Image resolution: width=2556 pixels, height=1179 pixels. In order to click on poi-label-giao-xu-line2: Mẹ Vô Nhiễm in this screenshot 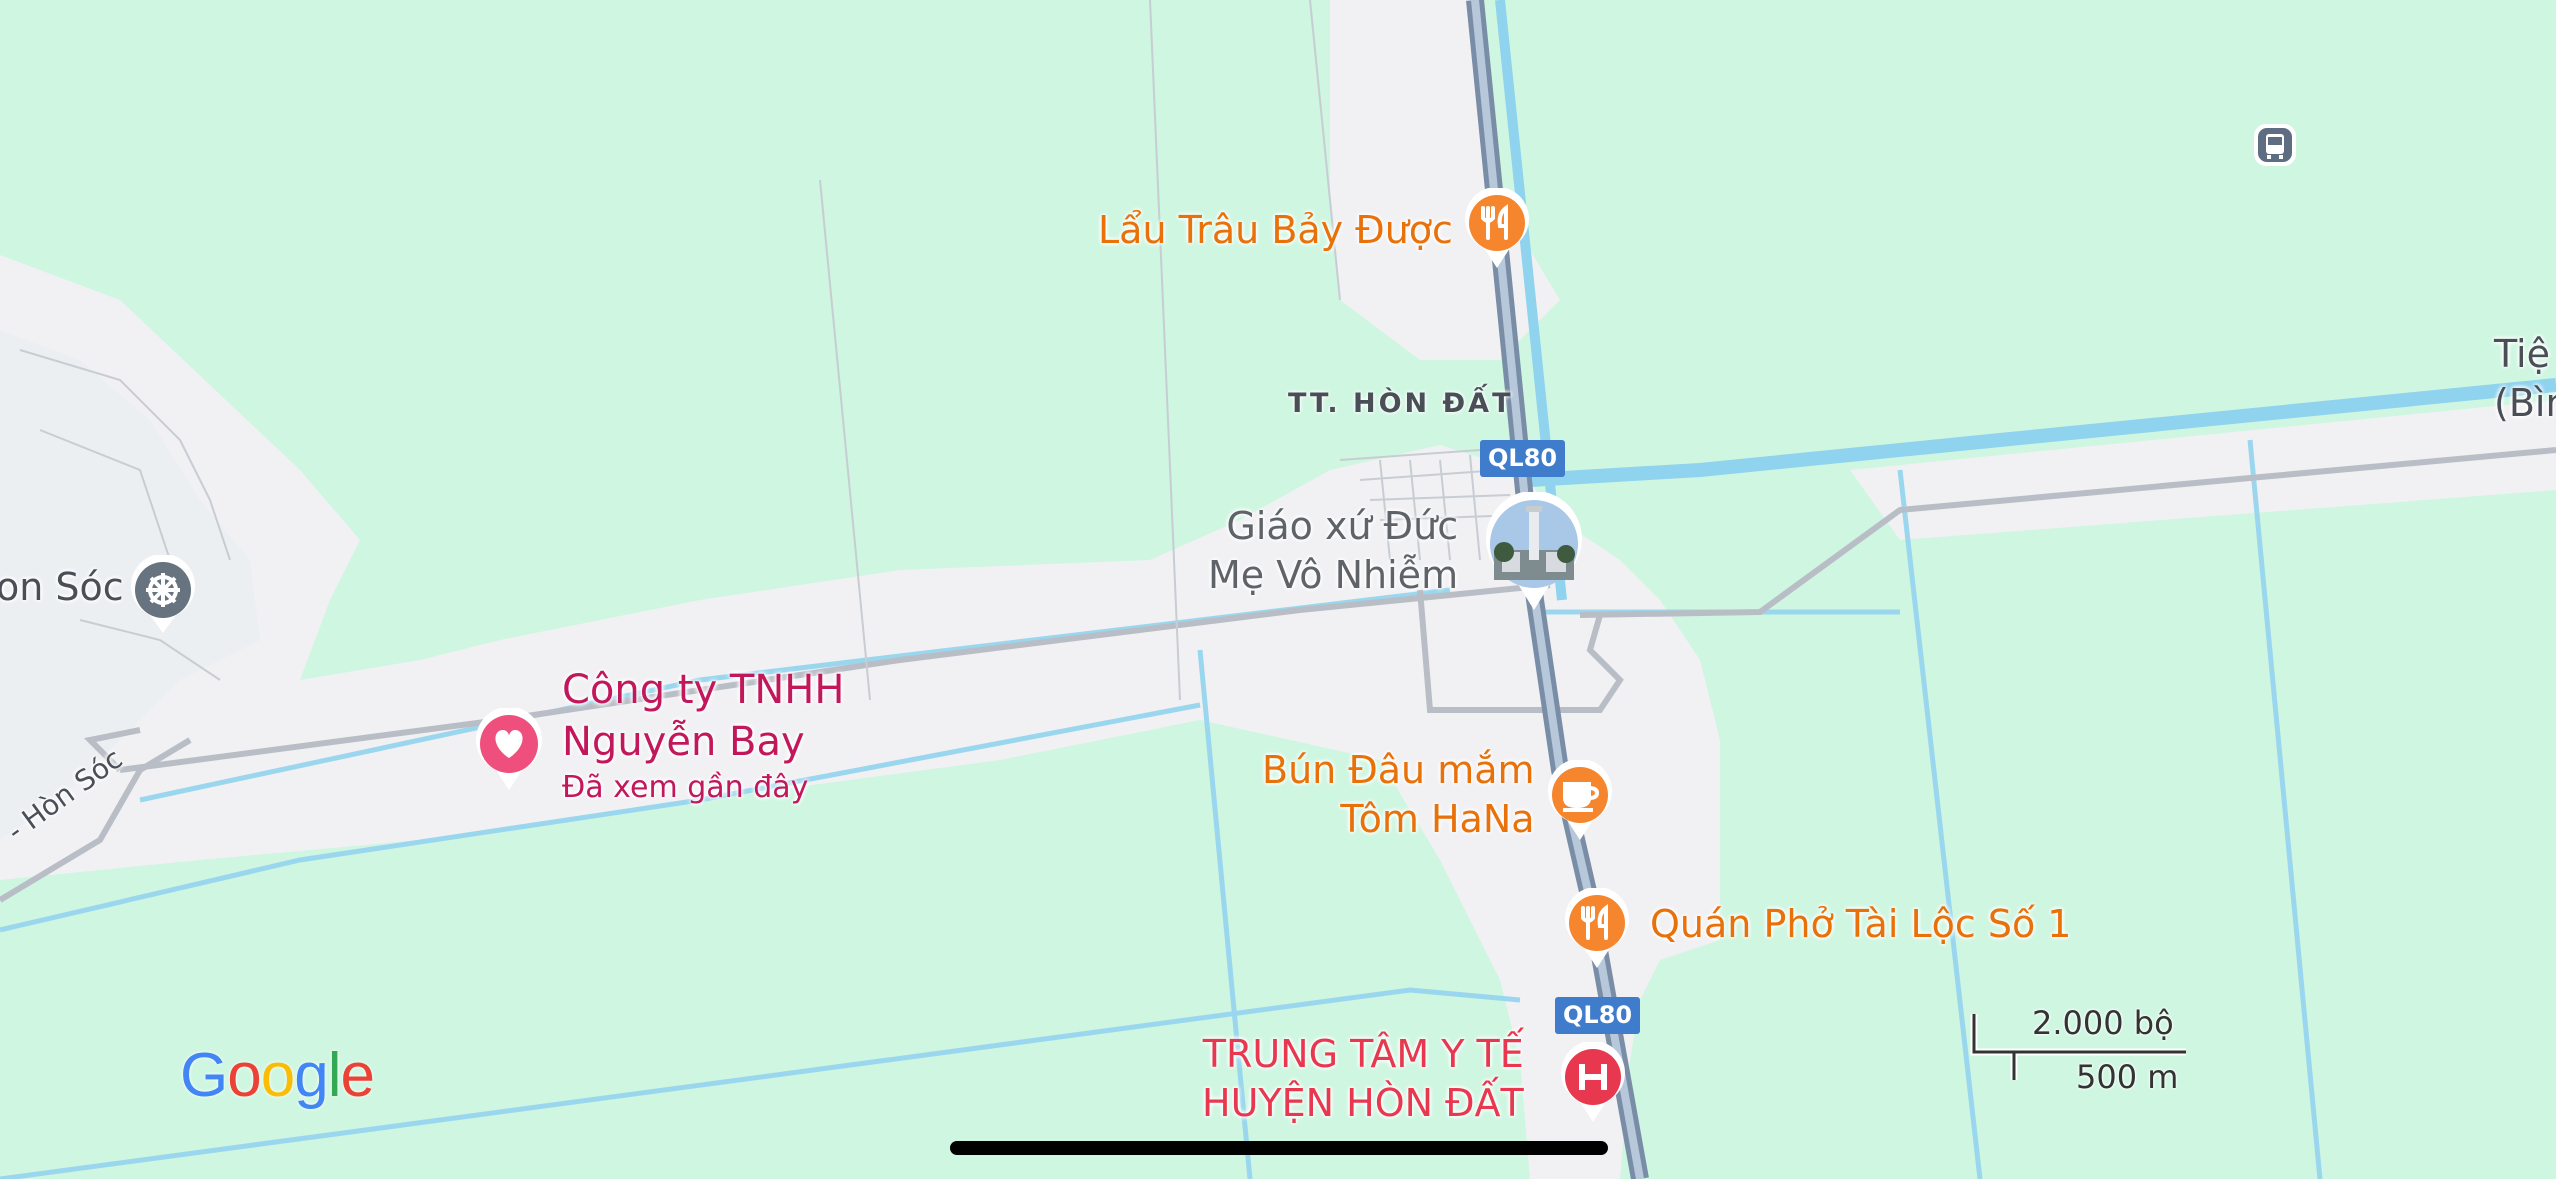, I will do `click(1333, 575)`.